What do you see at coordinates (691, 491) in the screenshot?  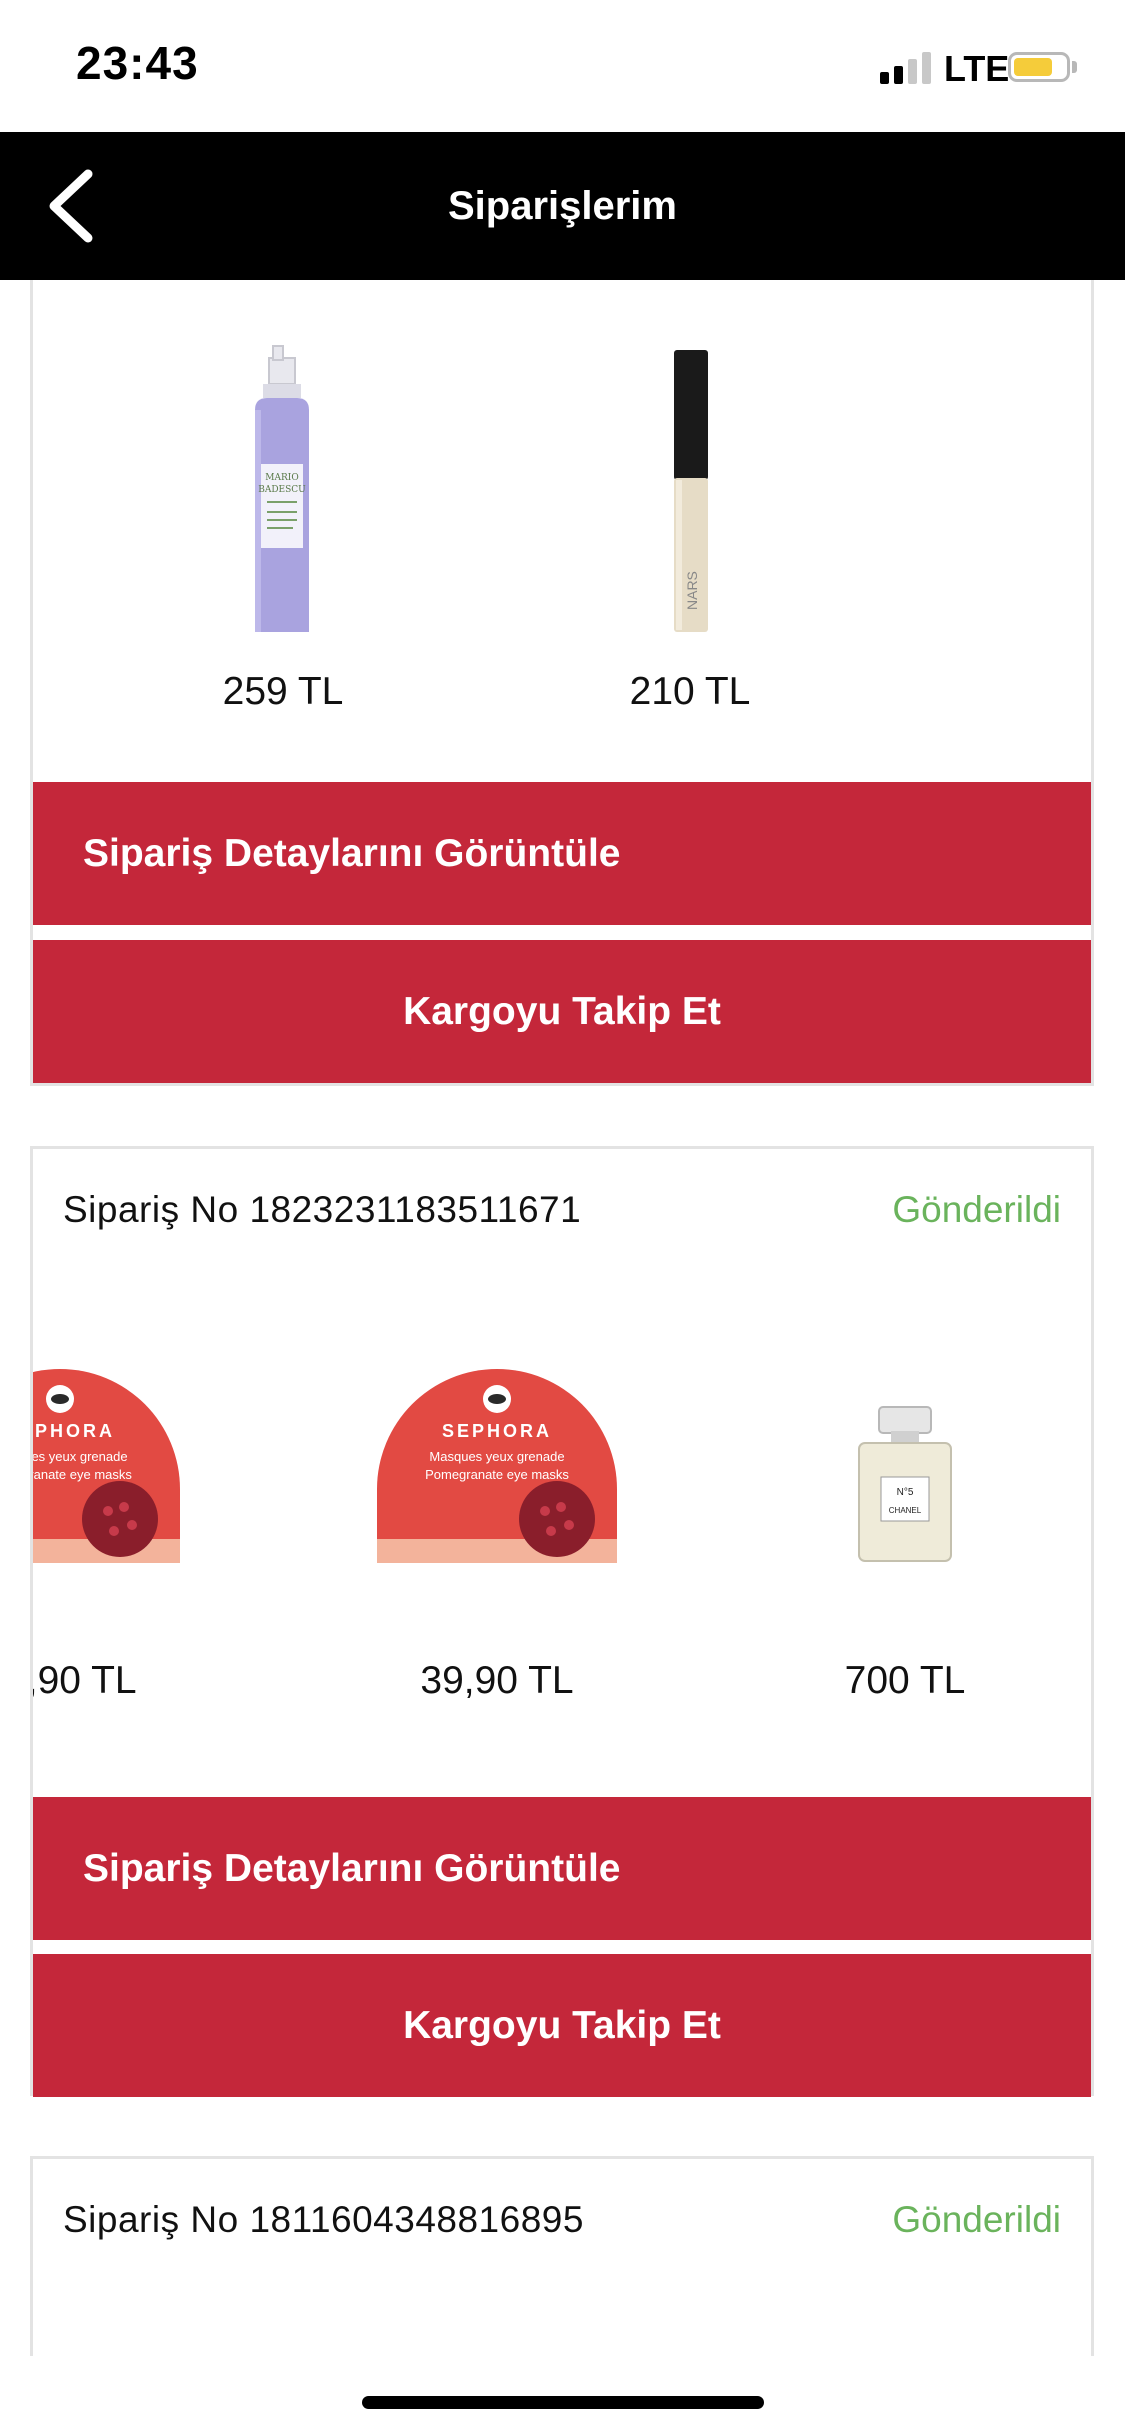 I see `product-image-concealer: NARS` at bounding box center [691, 491].